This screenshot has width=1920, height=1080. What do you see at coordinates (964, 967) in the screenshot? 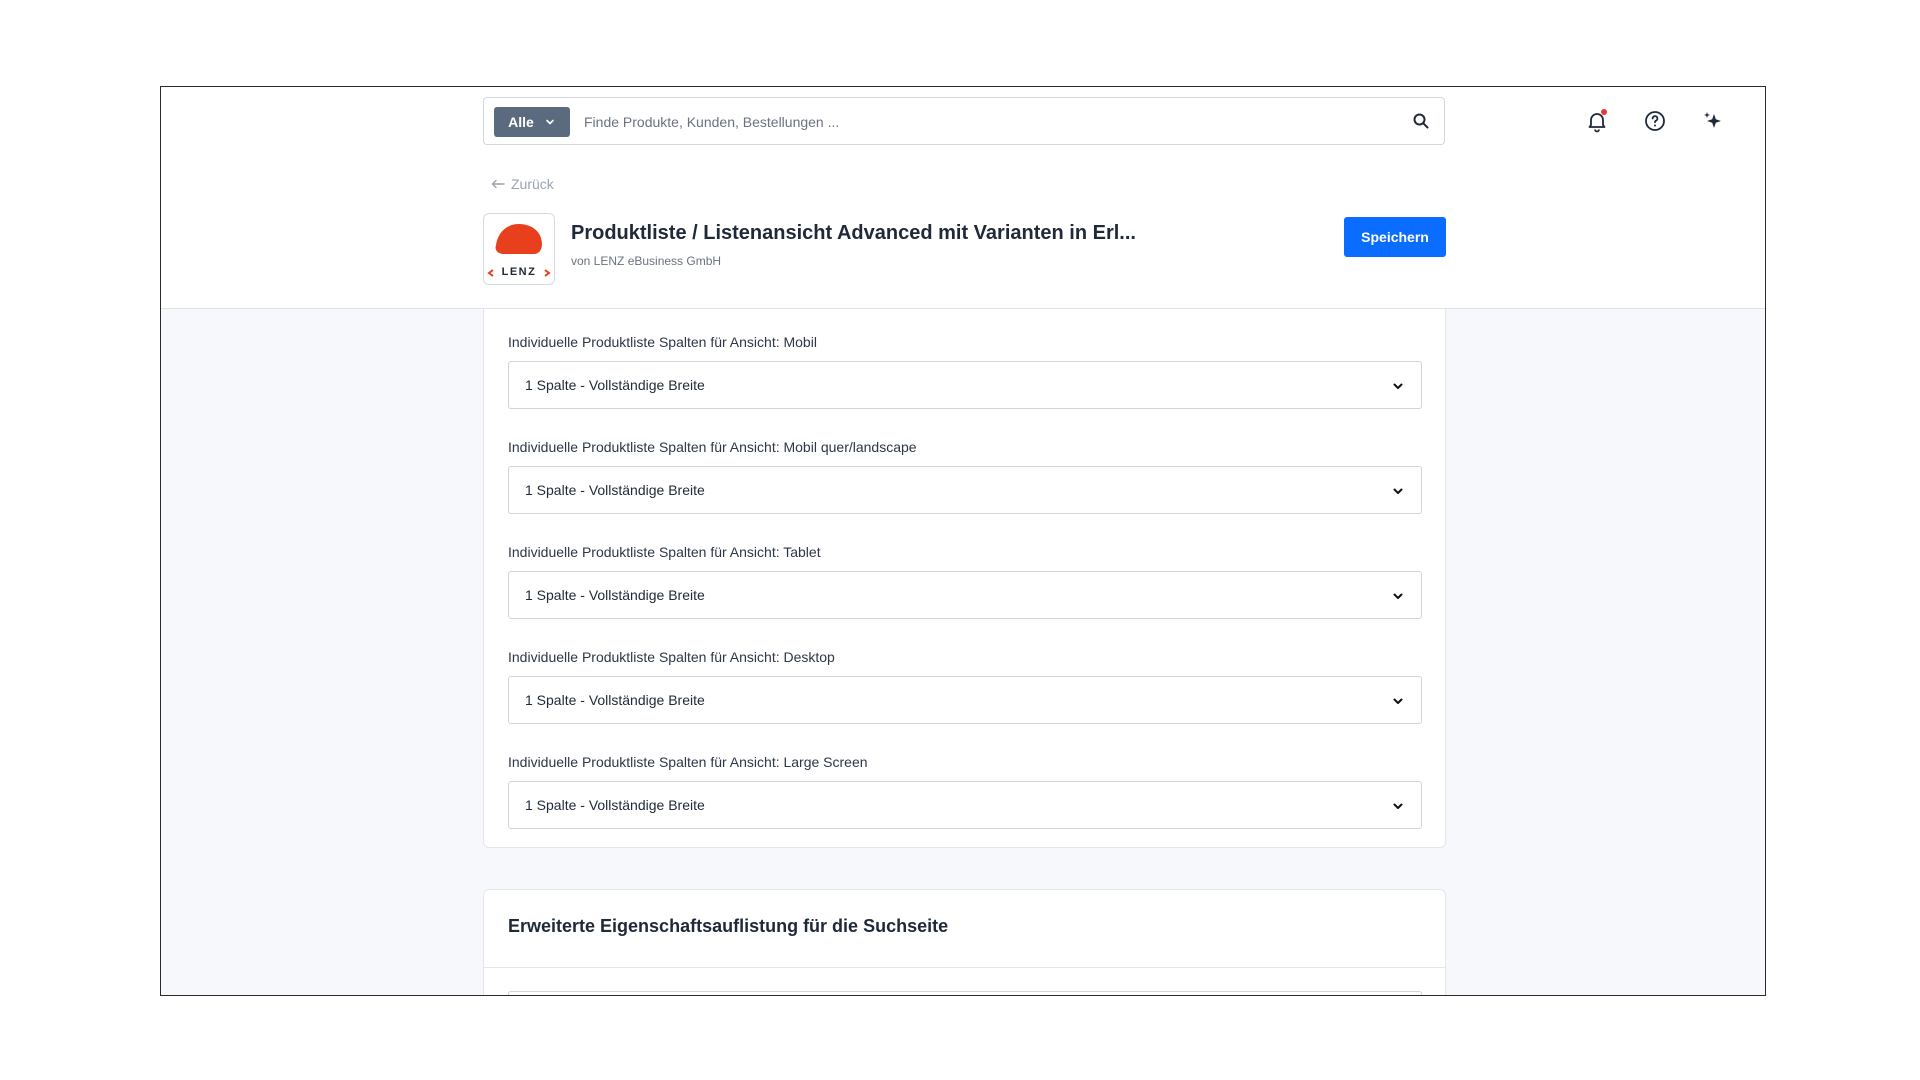
I see `section-divider` at bounding box center [964, 967].